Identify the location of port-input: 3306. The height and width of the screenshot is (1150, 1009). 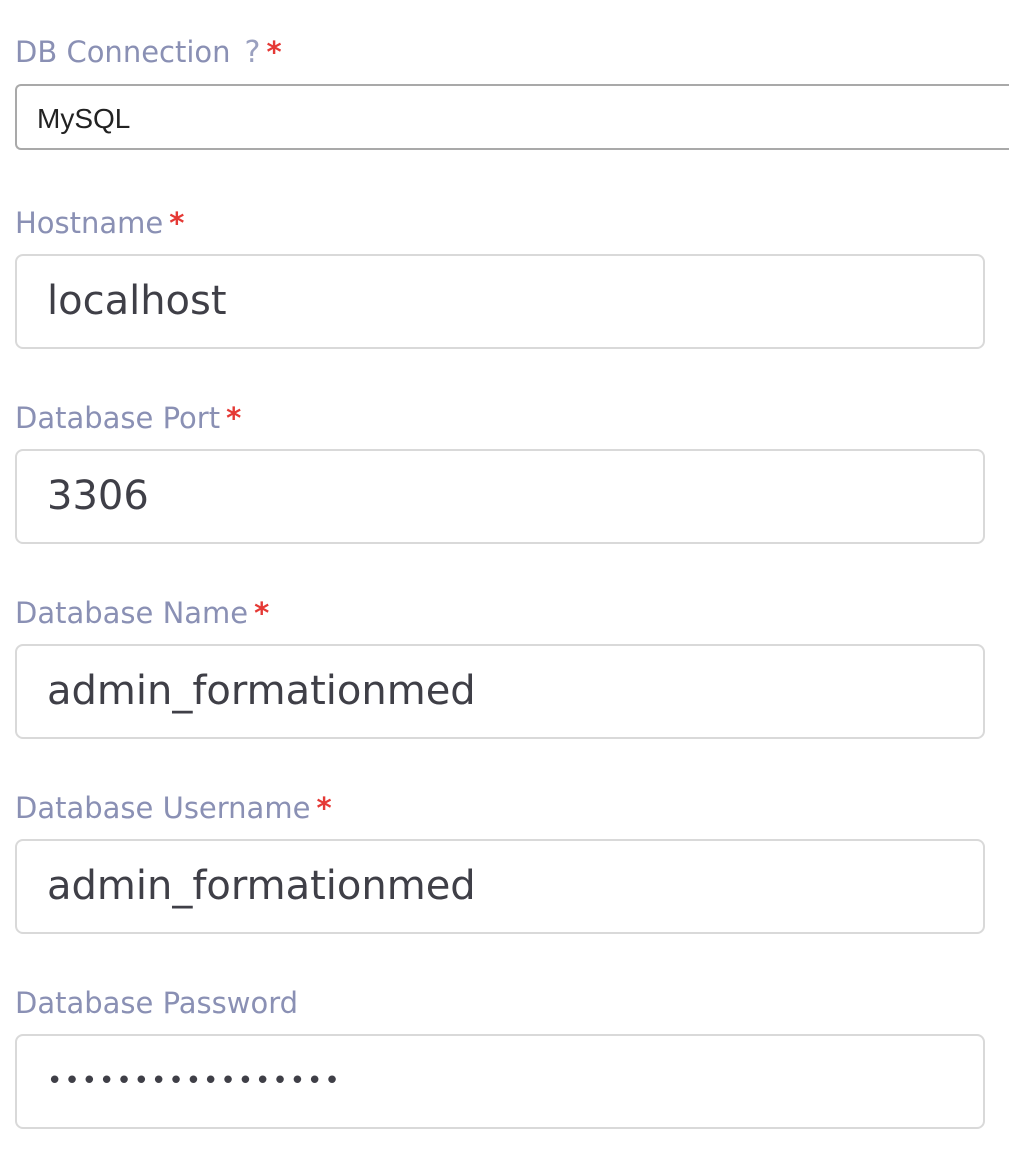
(500, 496).